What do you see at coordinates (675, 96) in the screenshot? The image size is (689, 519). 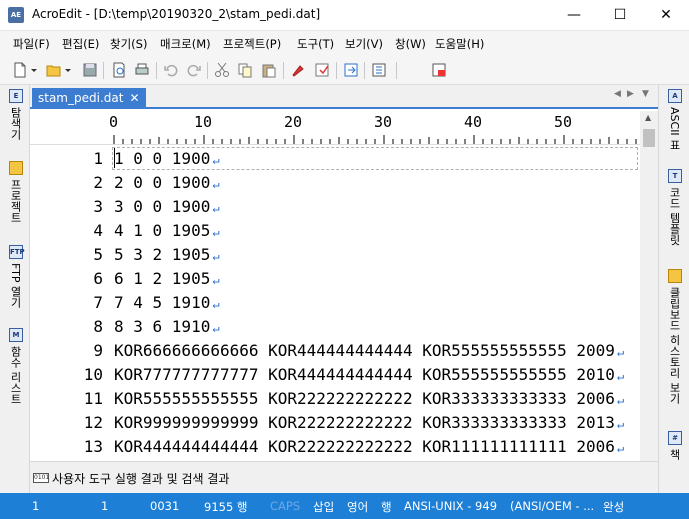 I see `ascii-table-icon: A` at bounding box center [675, 96].